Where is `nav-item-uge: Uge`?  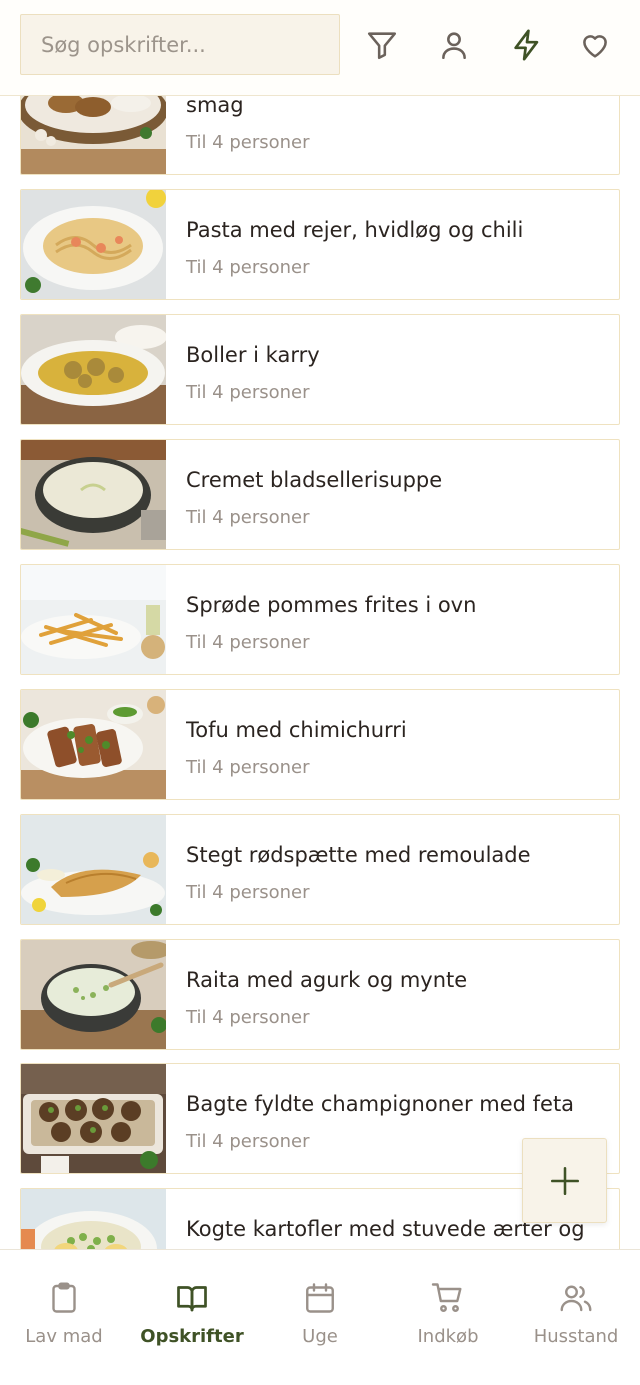 nav-item-uge: Uge is located at coordinates (320, 1317).